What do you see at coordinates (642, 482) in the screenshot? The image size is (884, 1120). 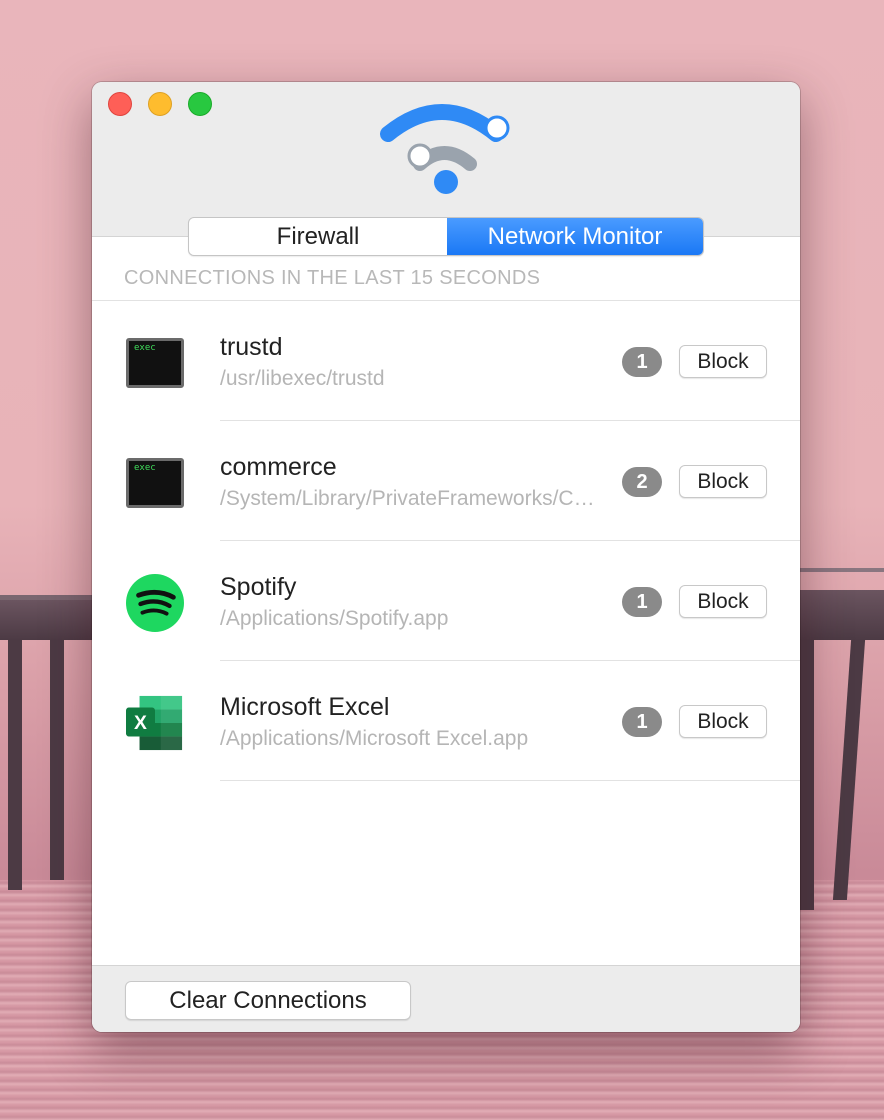 I see `connection-count-badge: 2` at bounding box center [642, 482].